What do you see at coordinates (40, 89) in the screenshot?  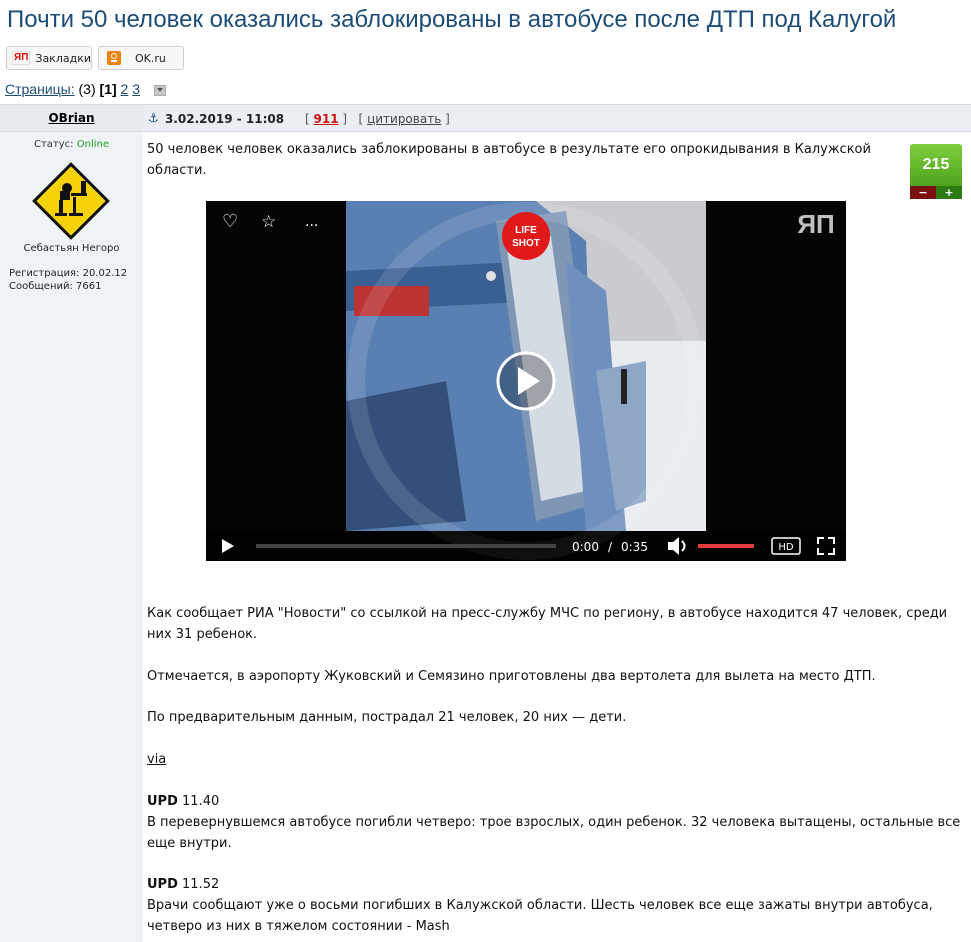 I see `pages-link: Страницы:` at bounding box center [40, 89].